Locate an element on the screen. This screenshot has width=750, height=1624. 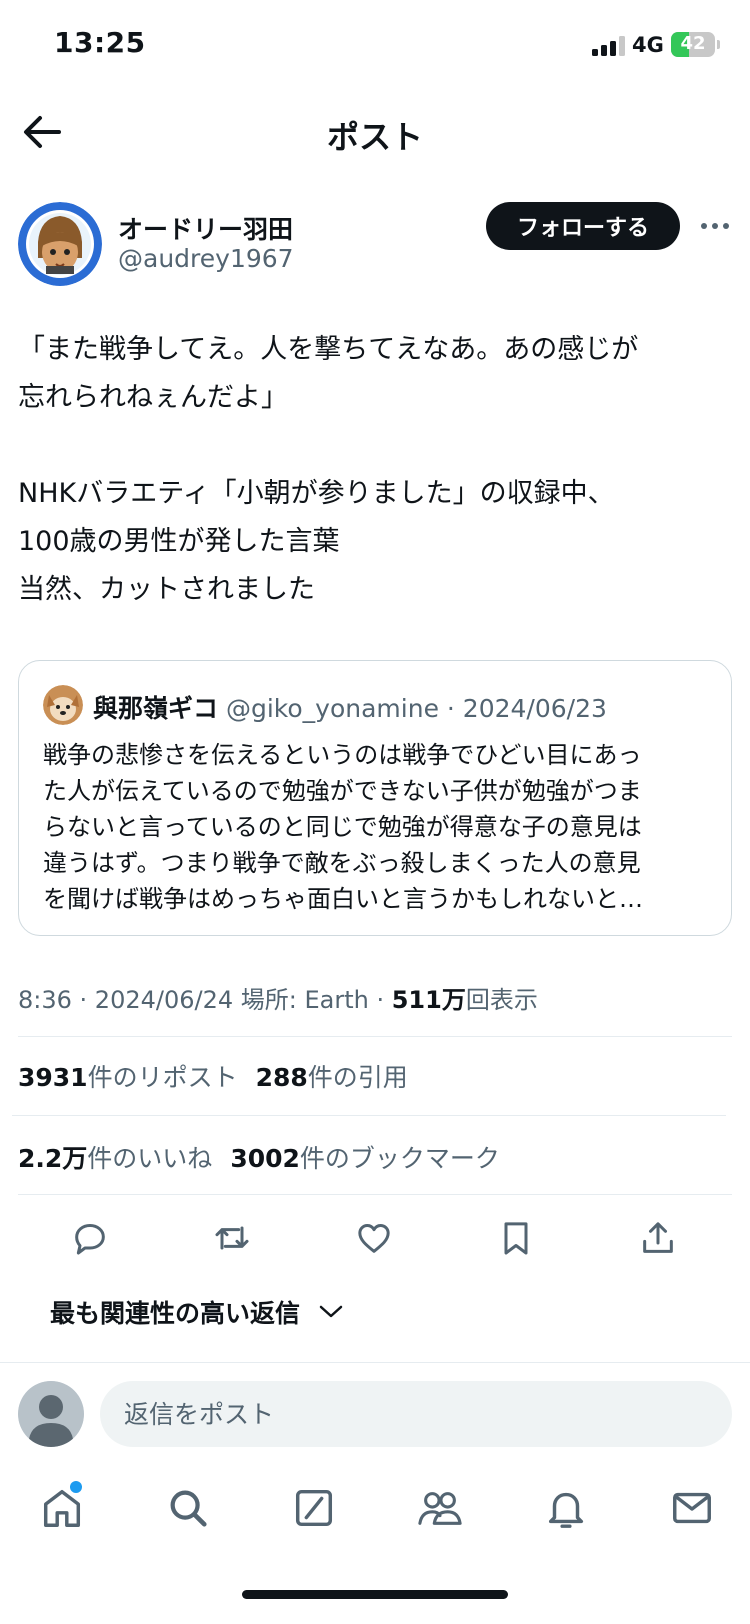
likes-stat: 2.2万件のいいね is located at coordinates (115, 1158).